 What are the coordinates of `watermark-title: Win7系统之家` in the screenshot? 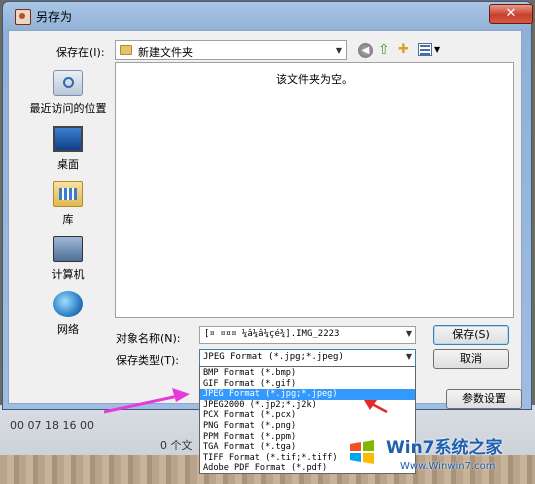 It's located at (444, 448).